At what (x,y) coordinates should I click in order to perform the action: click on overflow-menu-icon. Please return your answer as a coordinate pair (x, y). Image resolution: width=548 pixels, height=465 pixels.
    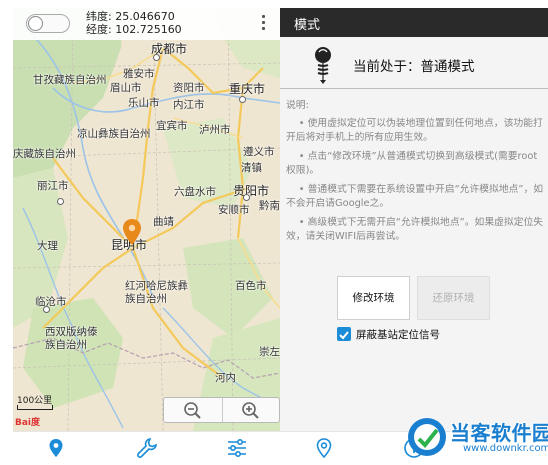
    Looking at the image, I should click on (263, 24).